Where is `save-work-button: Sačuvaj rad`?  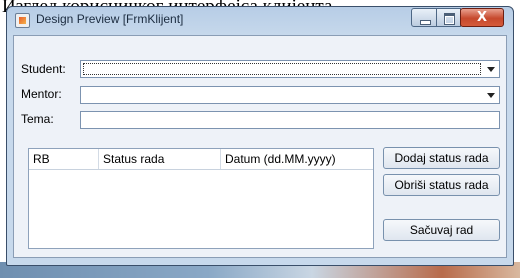 save-work-button: Sačuvaj rad is located at coordinates (441, 230).